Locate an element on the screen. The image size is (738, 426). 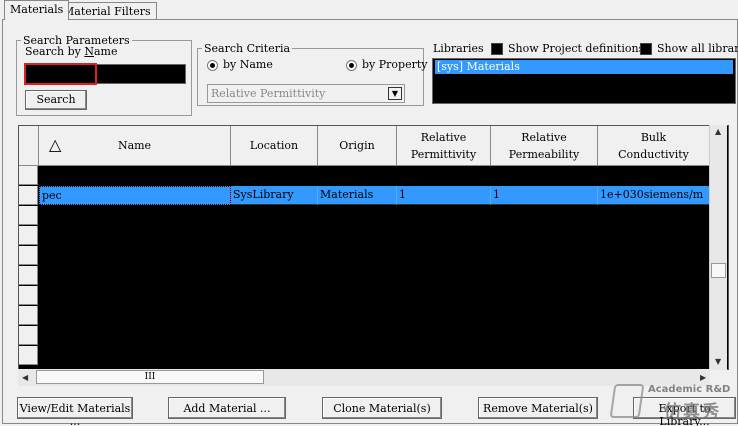
by-name-radio is located at coordinates (212, 65).